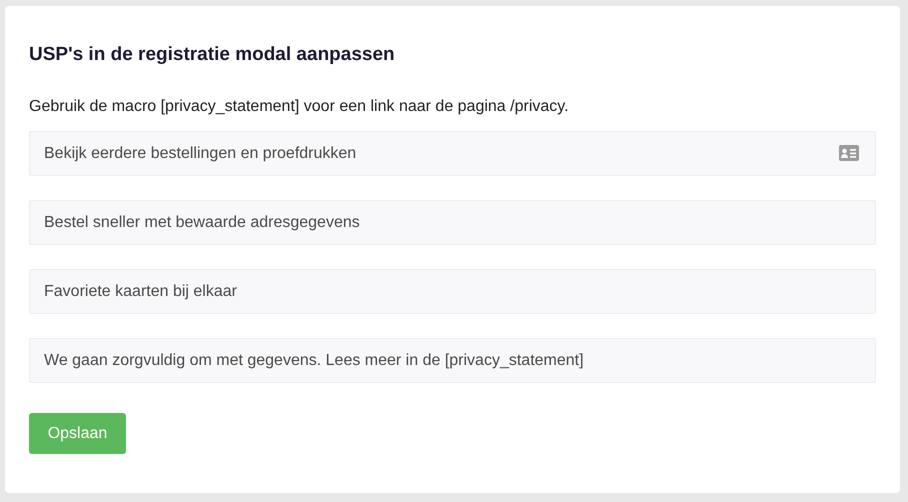 This screenshot has width=908, height=502. What do you see at coordinates (452, 291) in the screenshot?
I see `input-field: Favoriete kaarten bij elkaar` at bounding box center [452, 291].